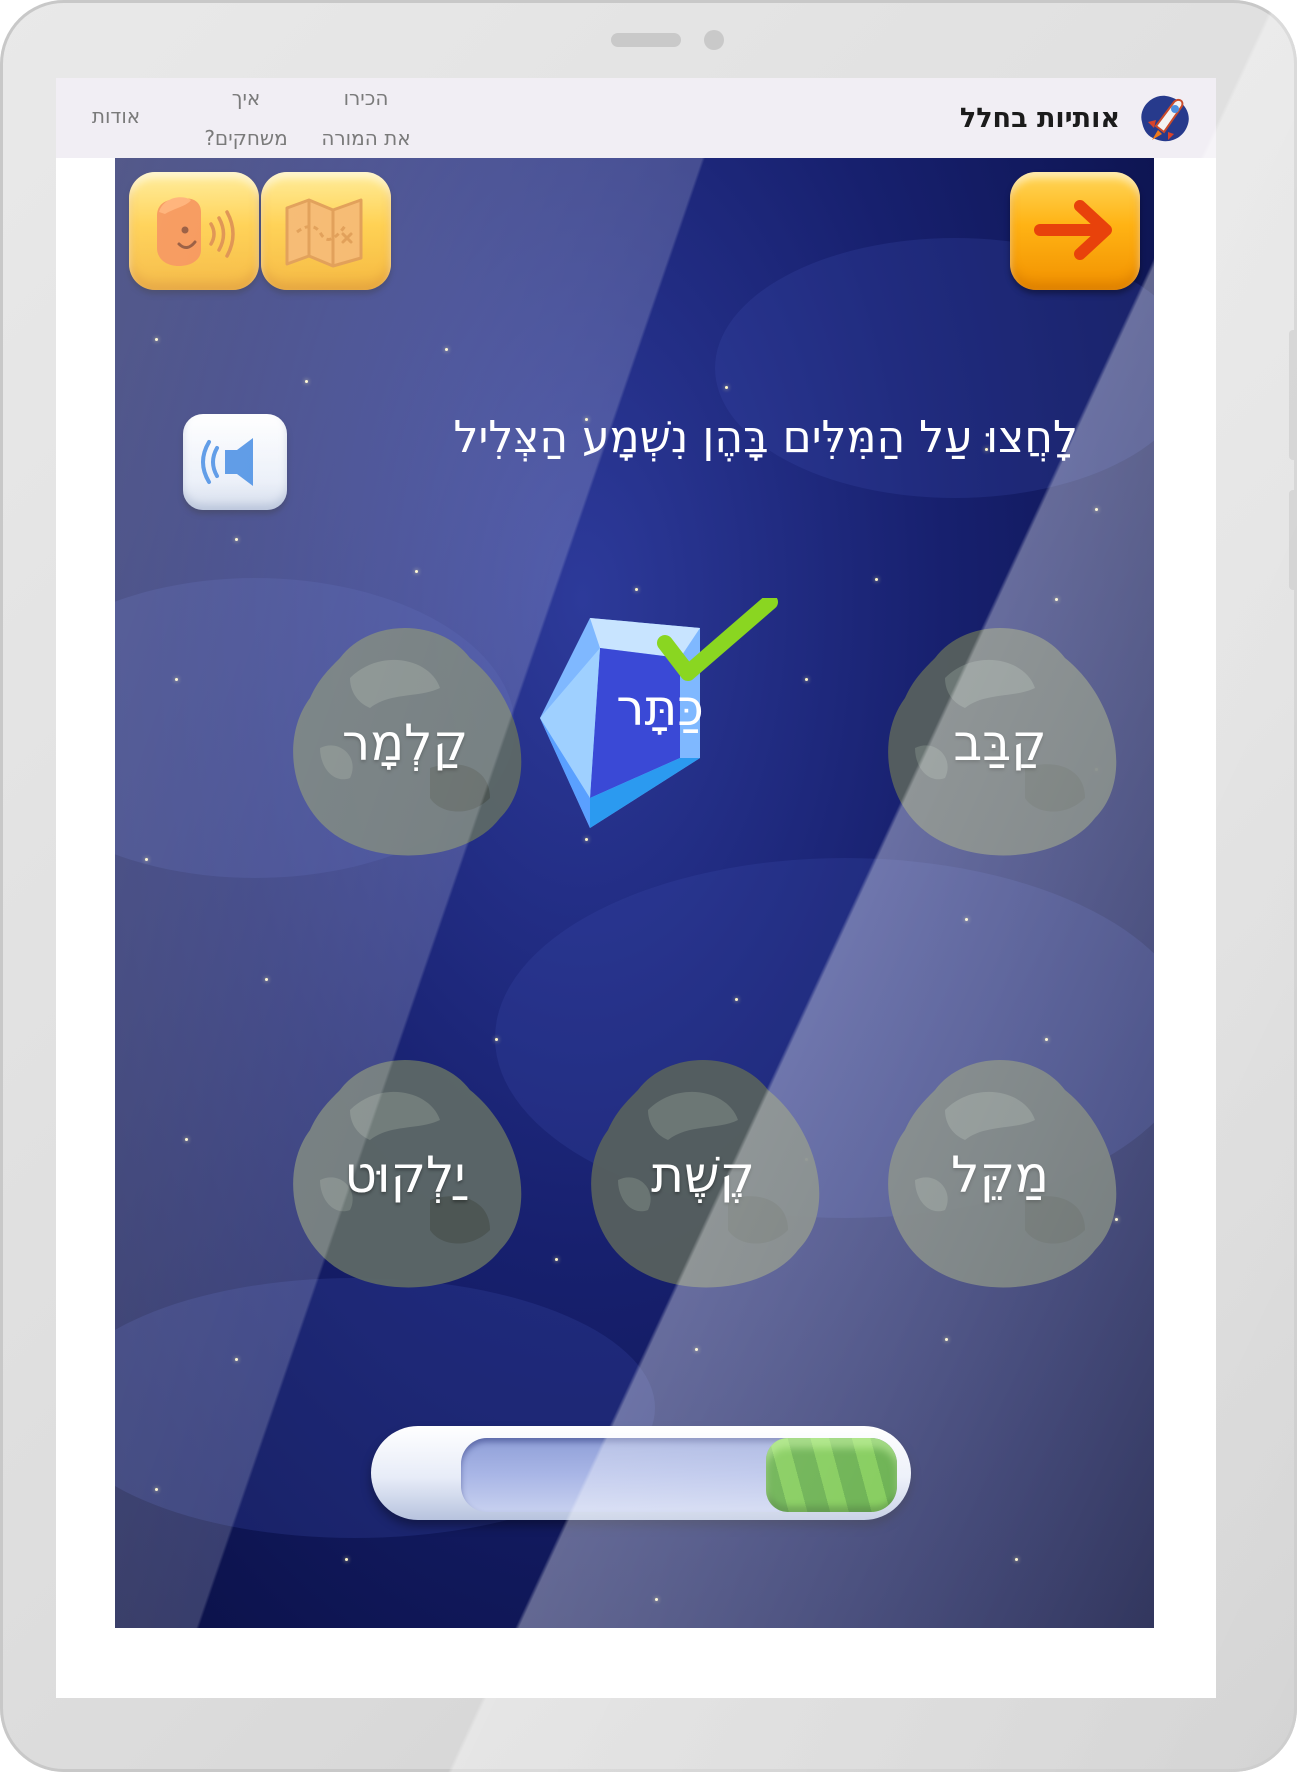 The height and width of the screenshot is (1772, 1297). I want to click on nav-meet-teacher-line1: הכירו, so click(366, 98).